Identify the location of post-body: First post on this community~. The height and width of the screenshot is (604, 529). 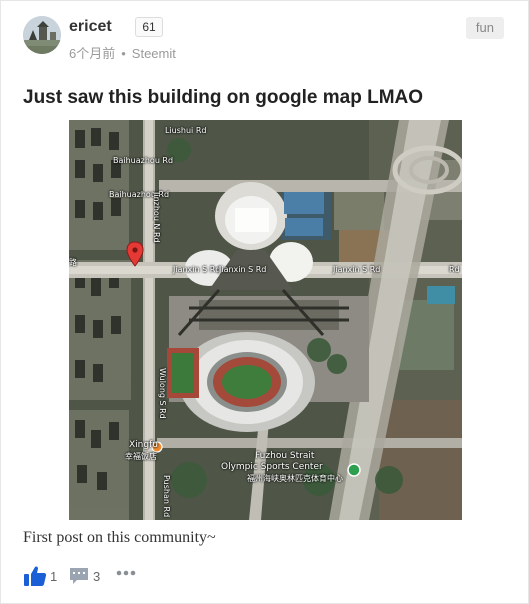
(119, 537).